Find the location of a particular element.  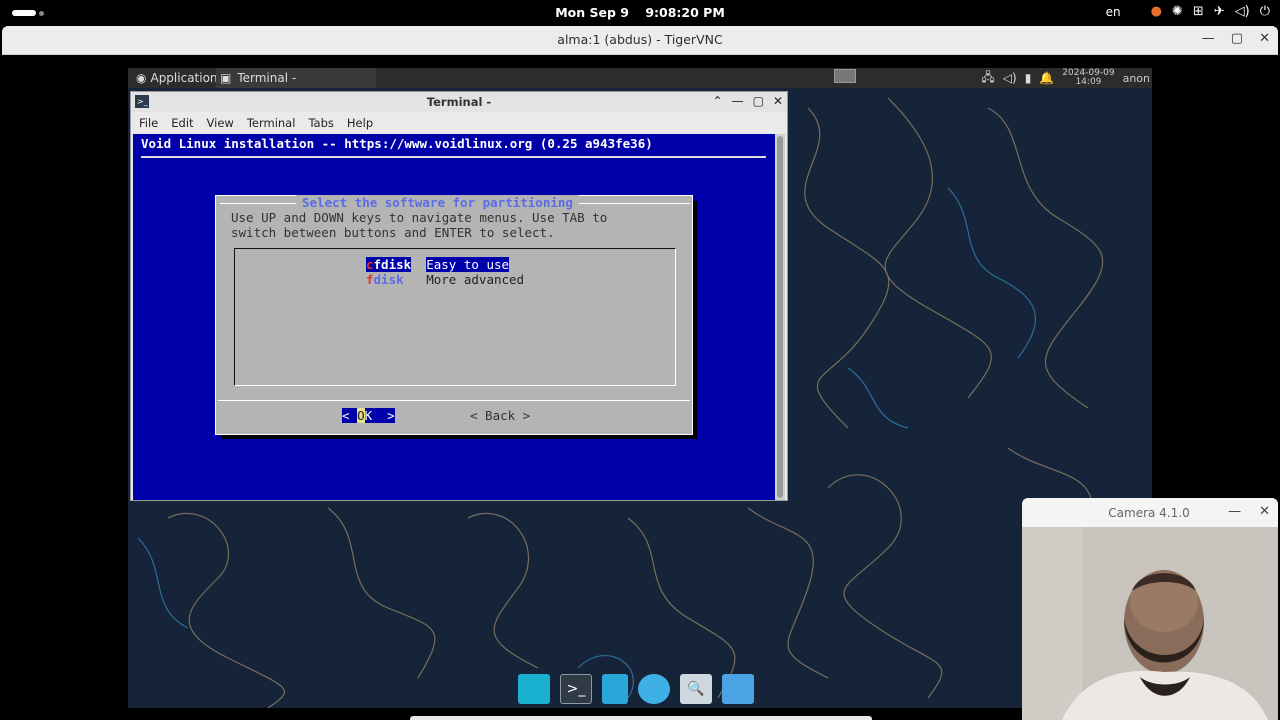

terminal-titlebar: >_ Terminal - ⌃ — ▢ ✕ is located at coordinates (459, 102).